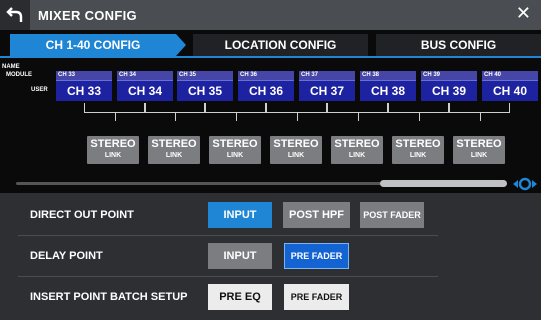  I want to click on delay-input-button: INPUT, so click(240, 256).